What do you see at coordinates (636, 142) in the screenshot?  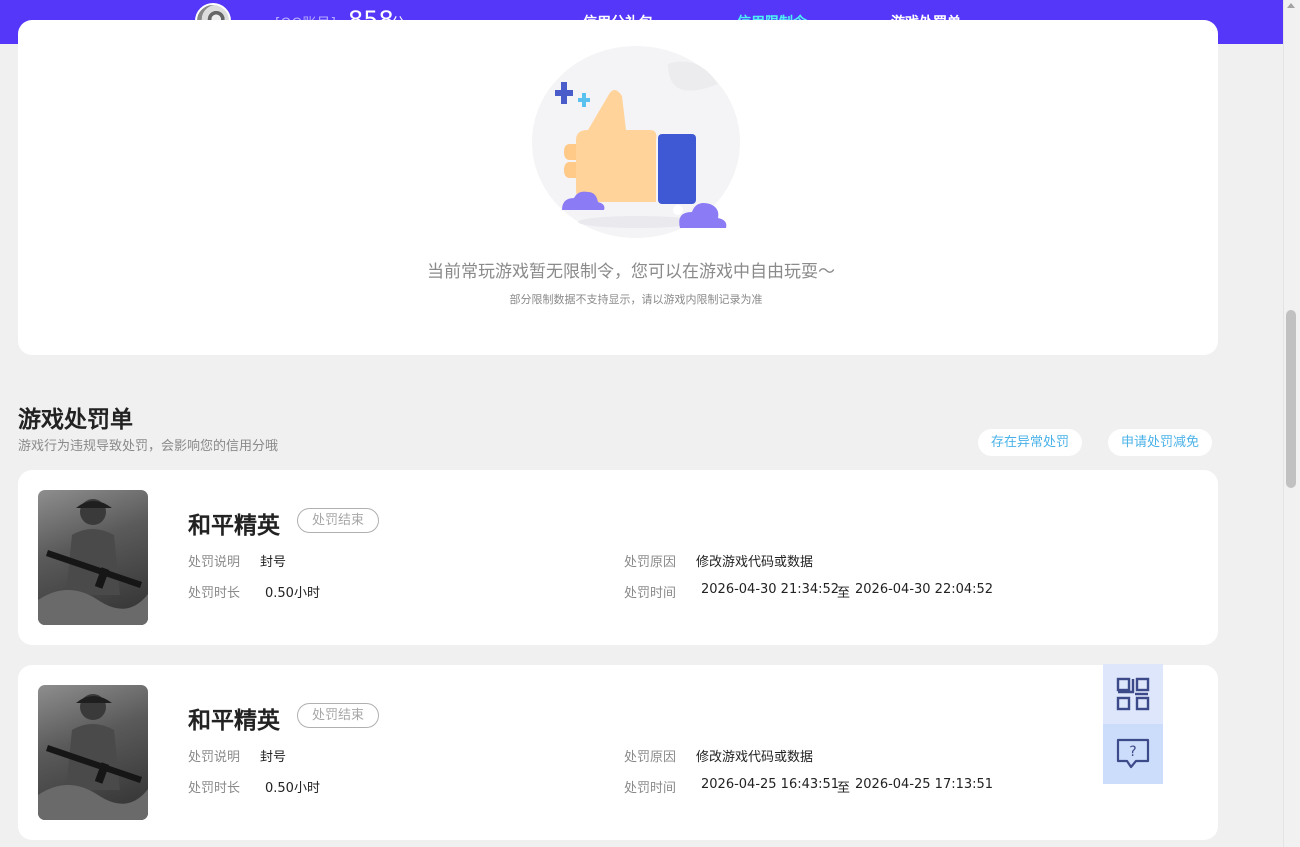 I see `thumbs-up-icon` at bounding box center [636, 142].